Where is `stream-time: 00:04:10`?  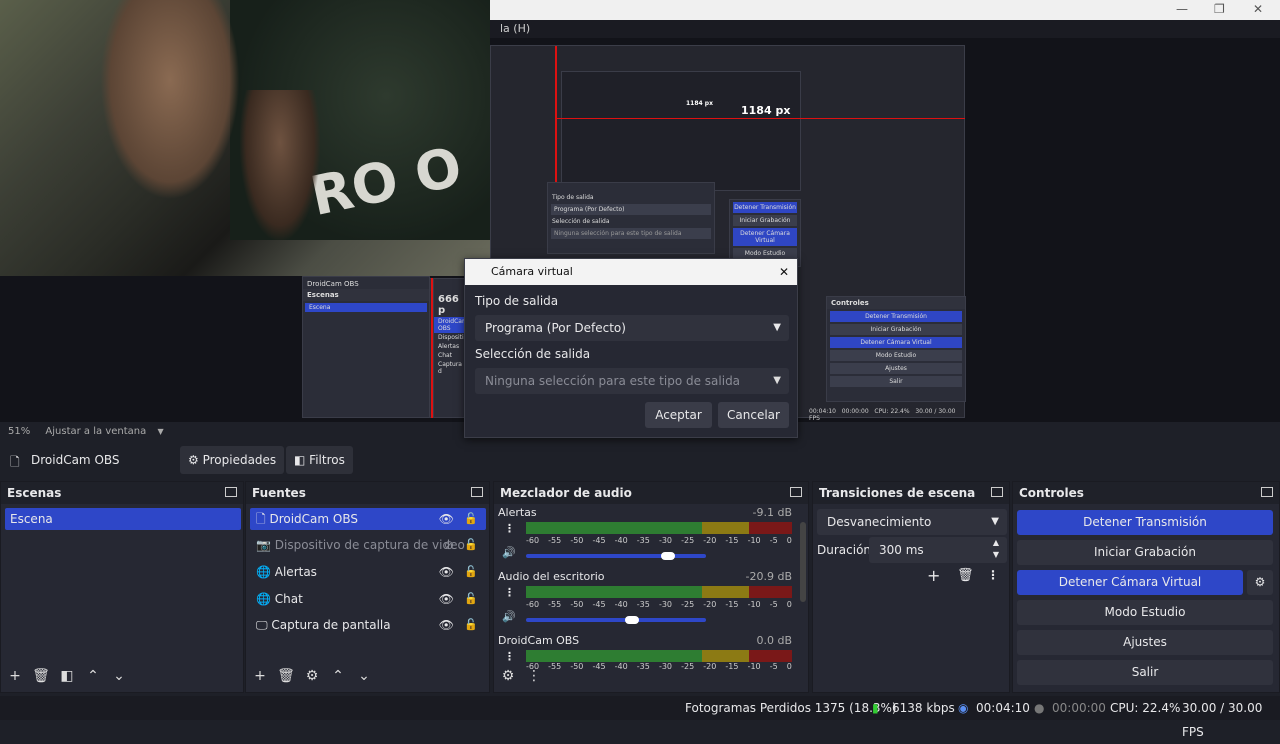
stream-time: 00:04:10 is located at coordinates (1003, 708).